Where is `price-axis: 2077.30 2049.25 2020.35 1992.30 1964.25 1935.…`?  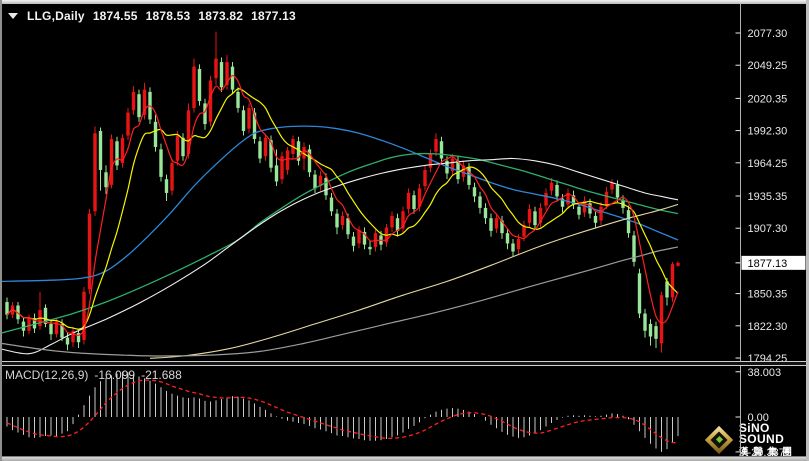 price-axis: 2077.30 2049.25 2020.35 1992.30 1964.25 1935.… is located at coordinates (761, 196).